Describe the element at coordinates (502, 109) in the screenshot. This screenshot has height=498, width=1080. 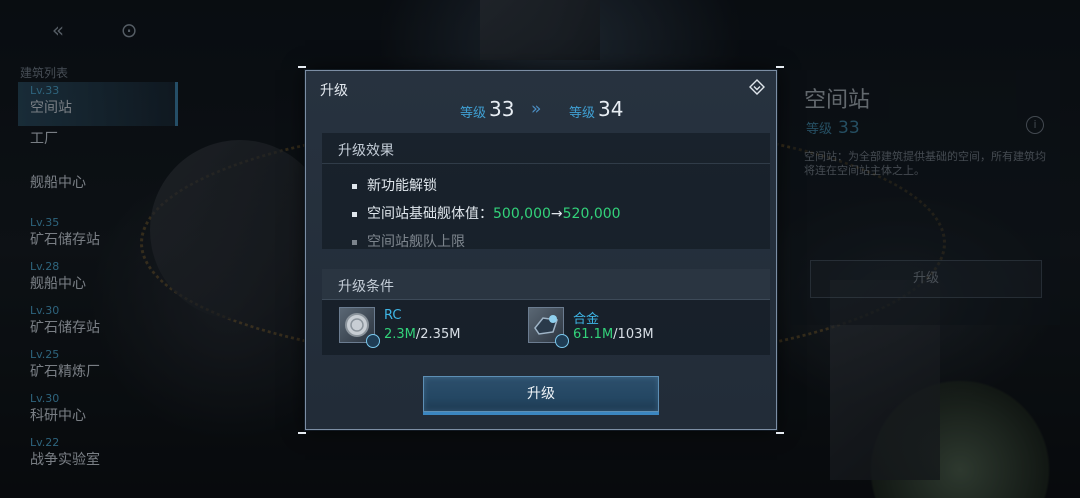
I see `level-from-value: 33` at that location.